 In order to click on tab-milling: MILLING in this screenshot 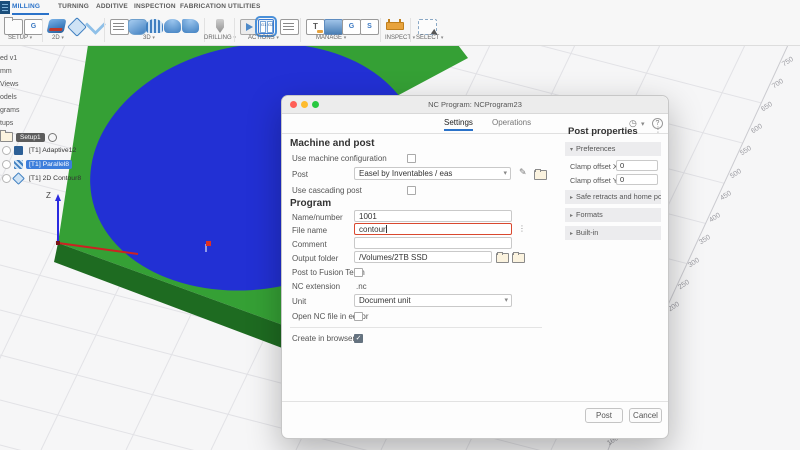, I will do `click(26, 6)`.